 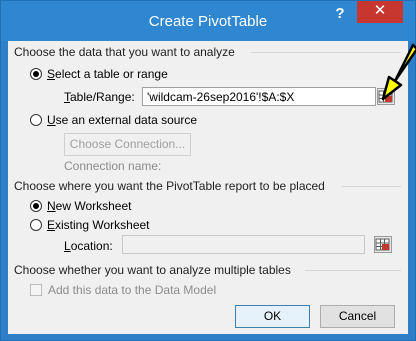 I want to click on radio-new-worksheet-label: New Worksheet, so click(x=89, y=206).